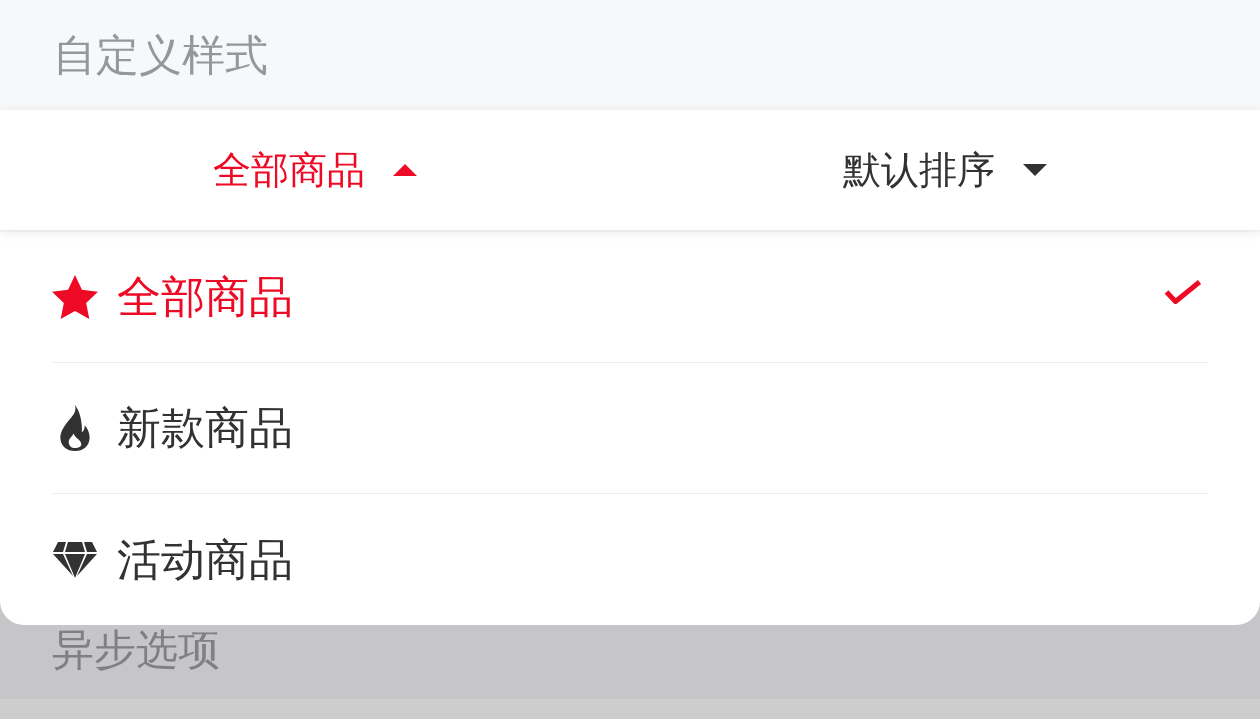  What do you see at coordinates (136, 649) in the screenshot?
I see `section-title: 异步选项` at bounding box center [136, 649].